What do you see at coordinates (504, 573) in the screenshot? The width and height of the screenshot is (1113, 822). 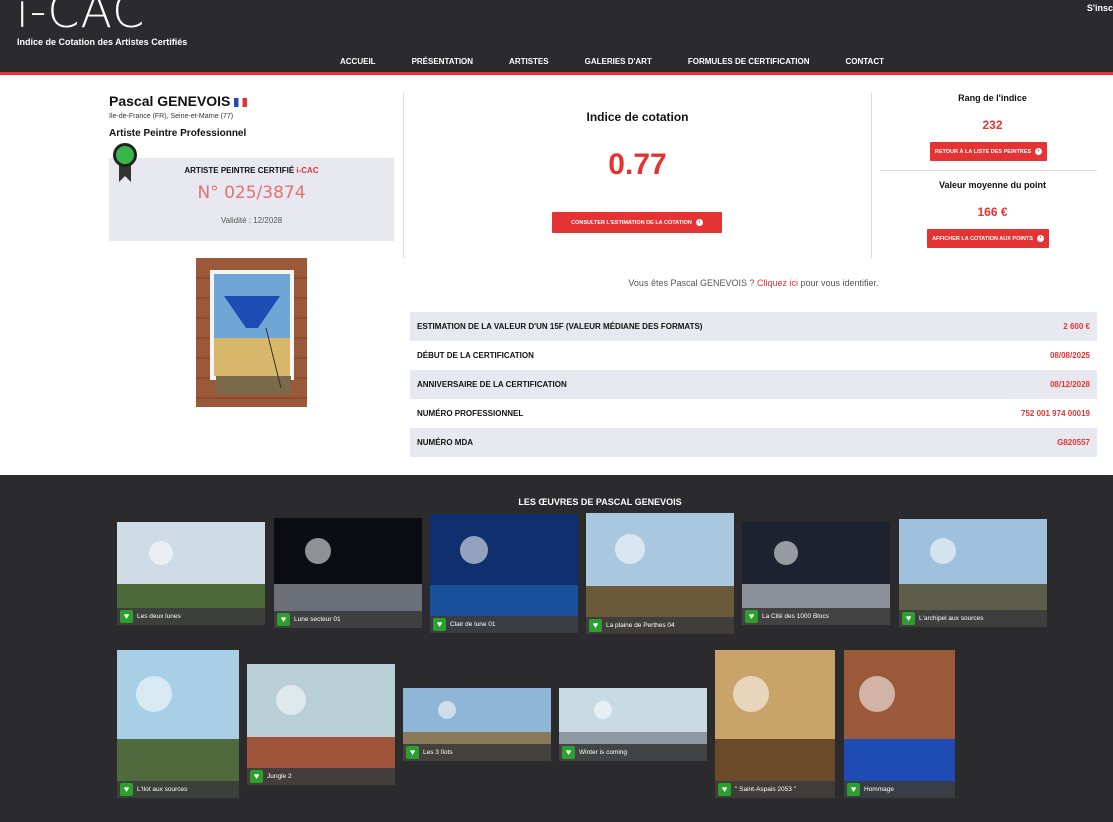 I see `artwork-tile: ♥ Clair de lune 01` at bounding box center [504, 573].